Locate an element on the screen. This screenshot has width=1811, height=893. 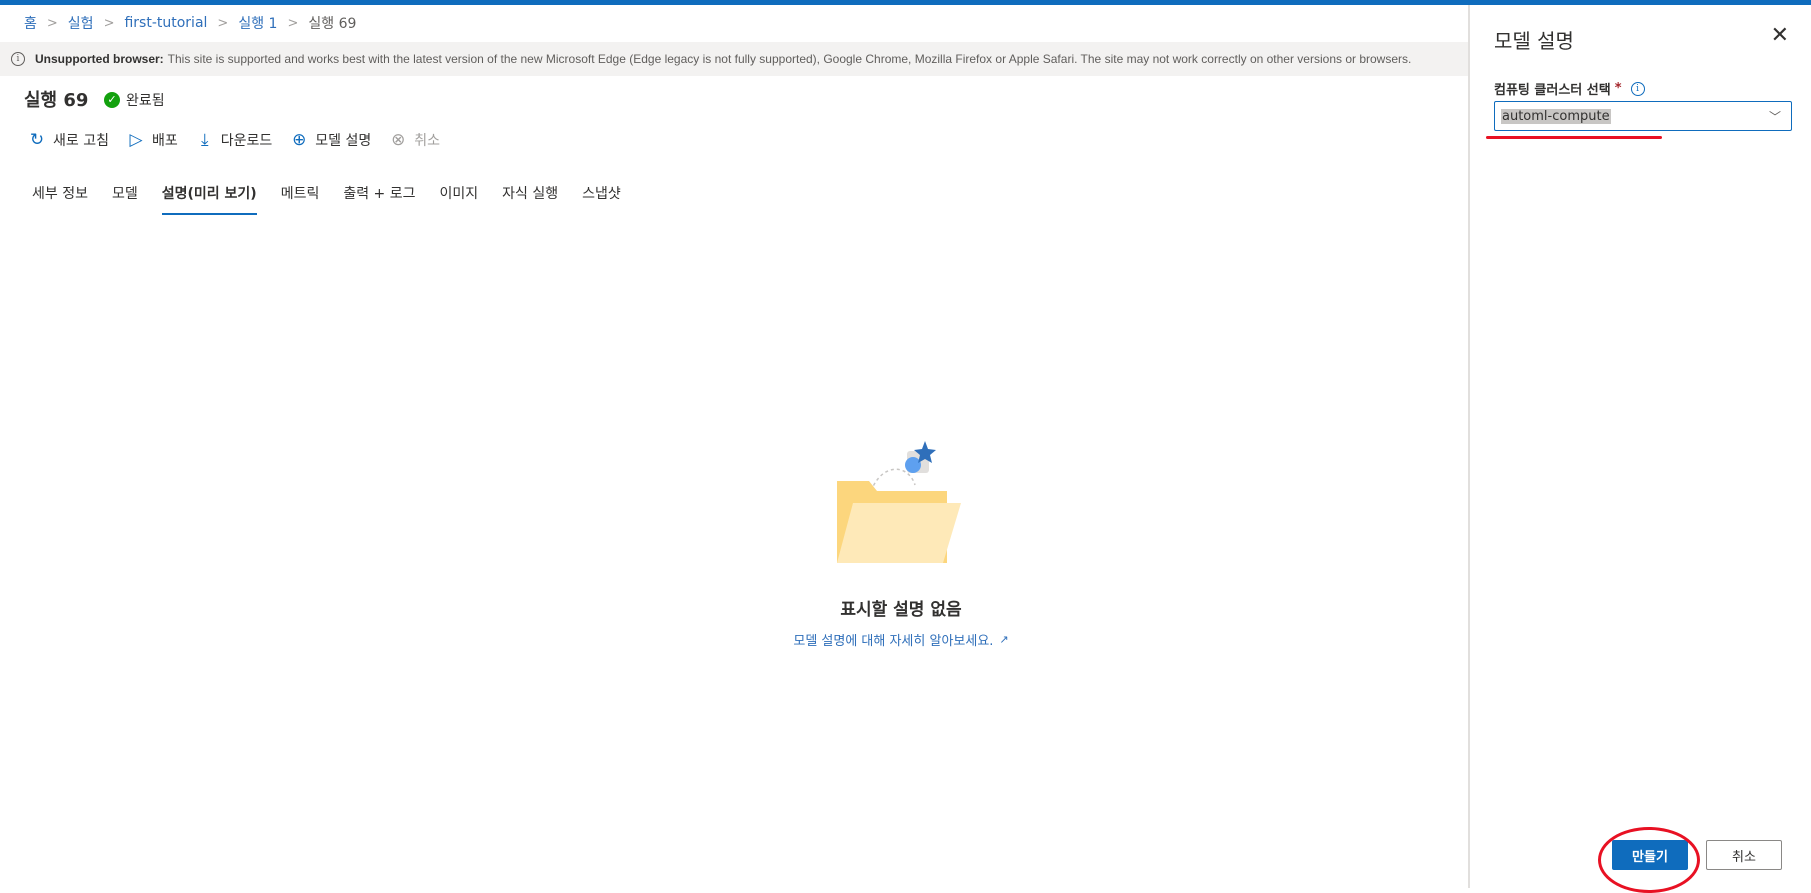
compute-cluster-label: 컴퓨팅 클러스터 선택 * i is located at coordinates (1569, 88).